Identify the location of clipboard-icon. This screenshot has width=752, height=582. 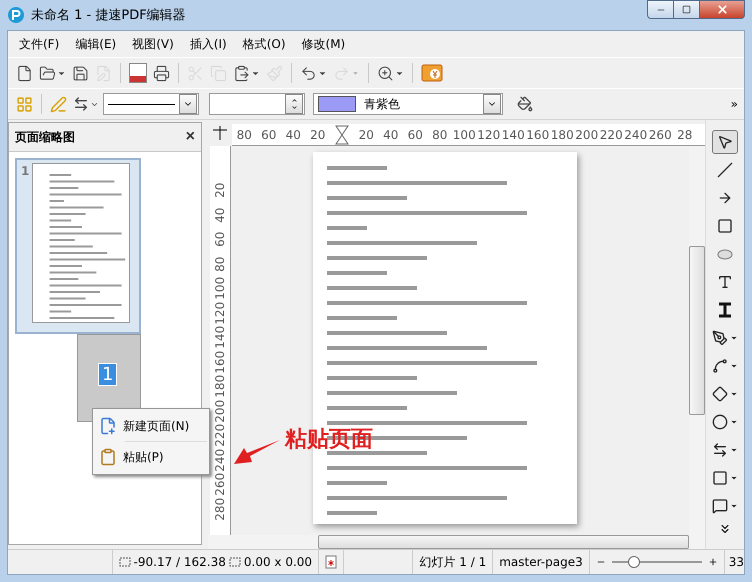
(108, 457).